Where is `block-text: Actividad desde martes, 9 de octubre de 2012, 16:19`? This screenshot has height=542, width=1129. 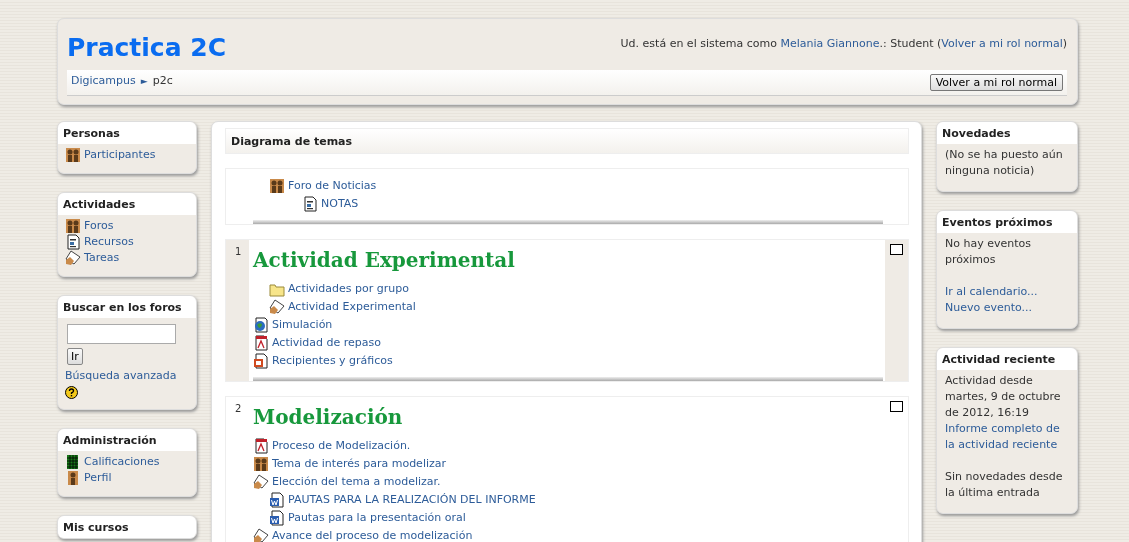
block-text: Actividad desde martes, 9 de octubre de 2012, 16:19 is located at coordinates (1003, 397).